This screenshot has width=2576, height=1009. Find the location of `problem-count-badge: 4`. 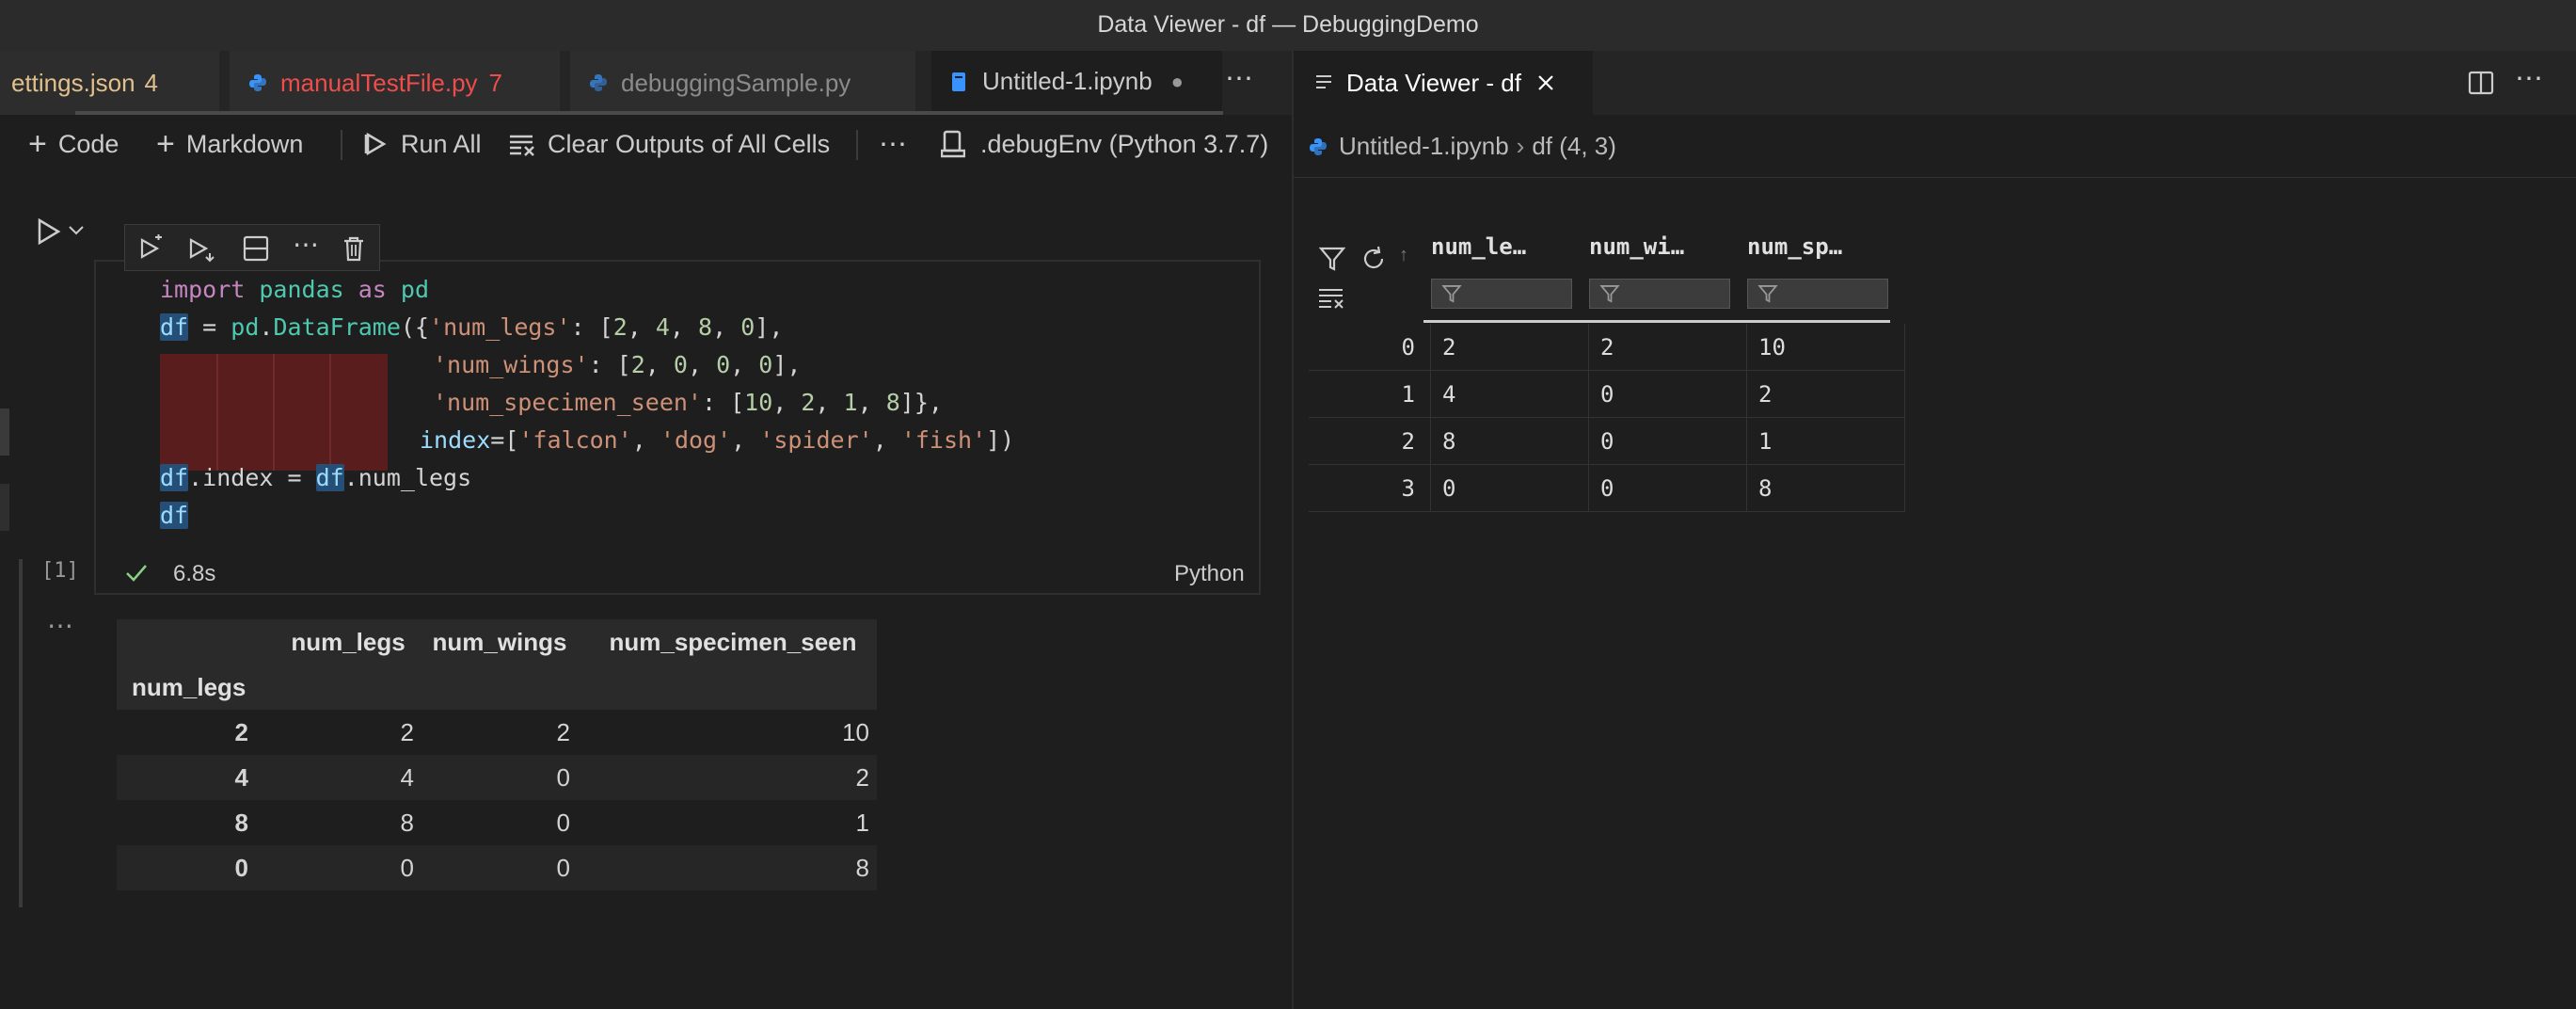

problem-count-badge: 4 is located at coordinates (151, 82).